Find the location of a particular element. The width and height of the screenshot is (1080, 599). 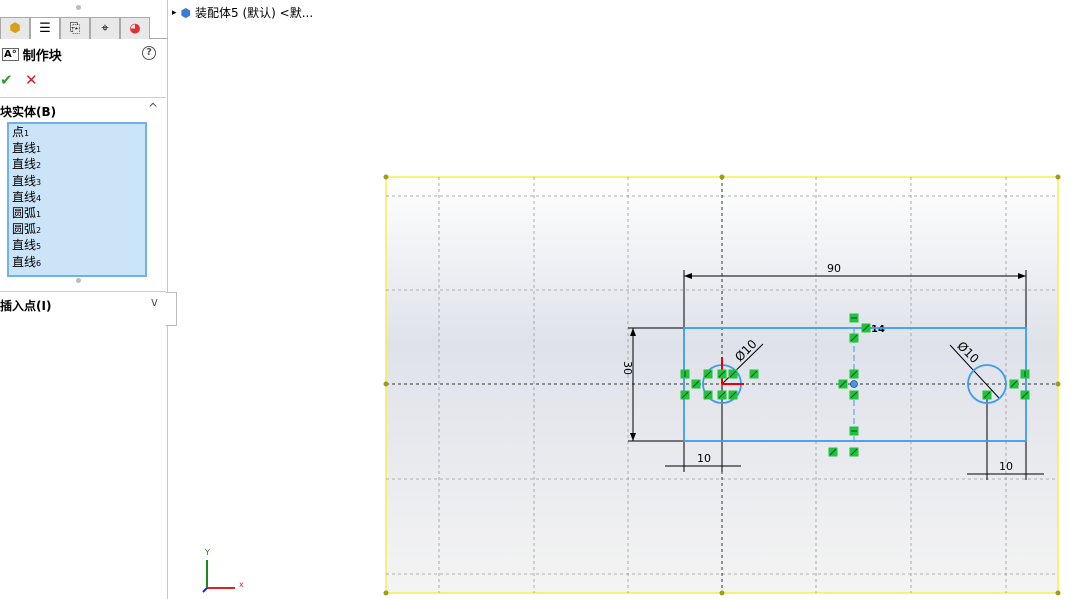

crosshair-icon: ⌖ is located at coordinates (105, 28).